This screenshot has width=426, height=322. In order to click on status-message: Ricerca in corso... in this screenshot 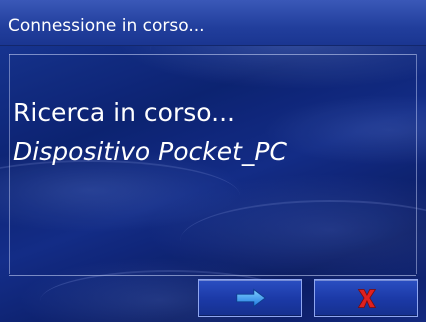, I will do `click(124, 112)`.